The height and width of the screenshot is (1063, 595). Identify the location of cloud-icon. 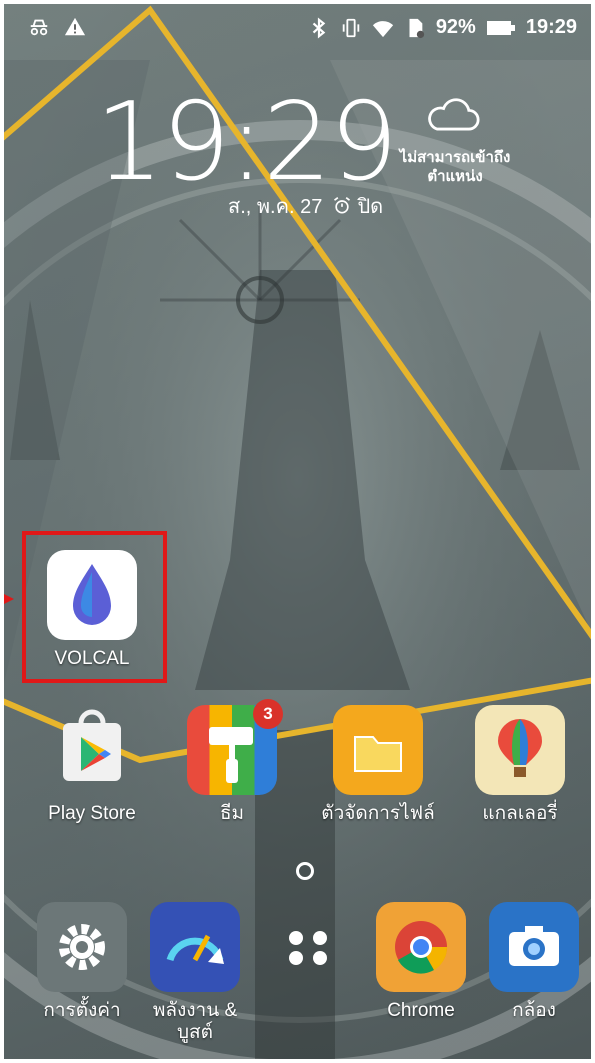
(452, 116).